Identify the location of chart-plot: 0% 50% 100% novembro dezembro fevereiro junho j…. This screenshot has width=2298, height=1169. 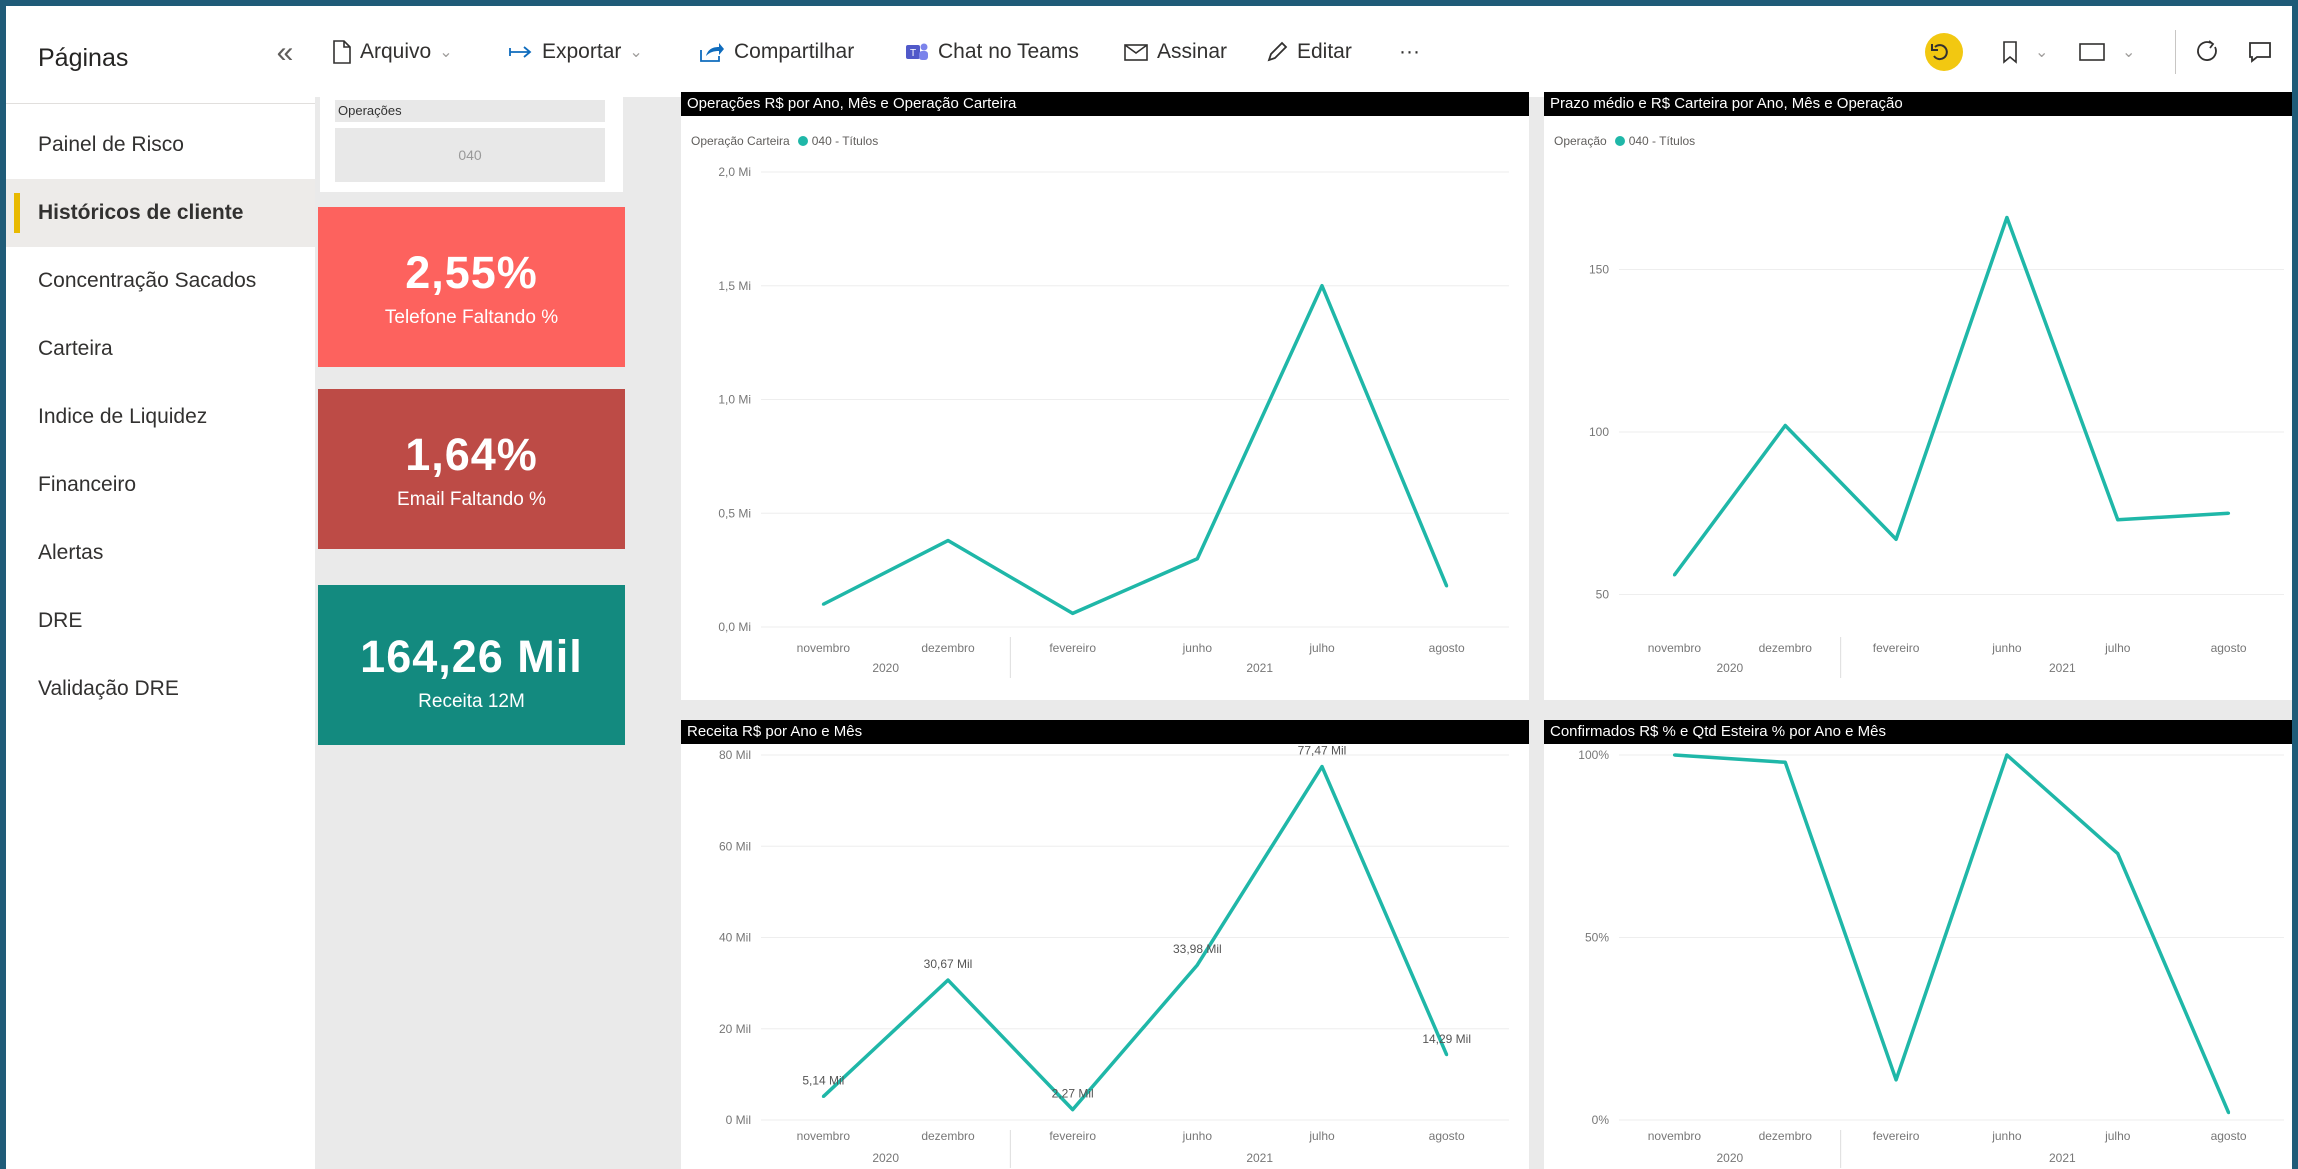
(1931, 958).